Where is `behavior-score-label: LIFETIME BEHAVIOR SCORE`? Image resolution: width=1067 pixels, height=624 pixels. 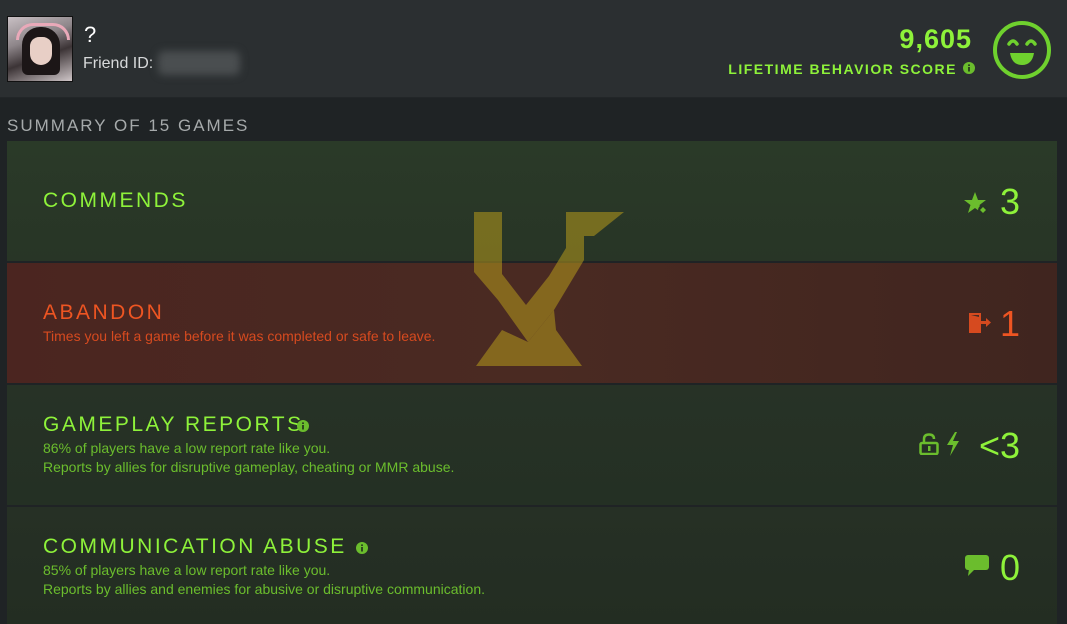
behavior-score-label: LIFETIME BEHAVIOR SCORE is located at coordinates (842, 69).